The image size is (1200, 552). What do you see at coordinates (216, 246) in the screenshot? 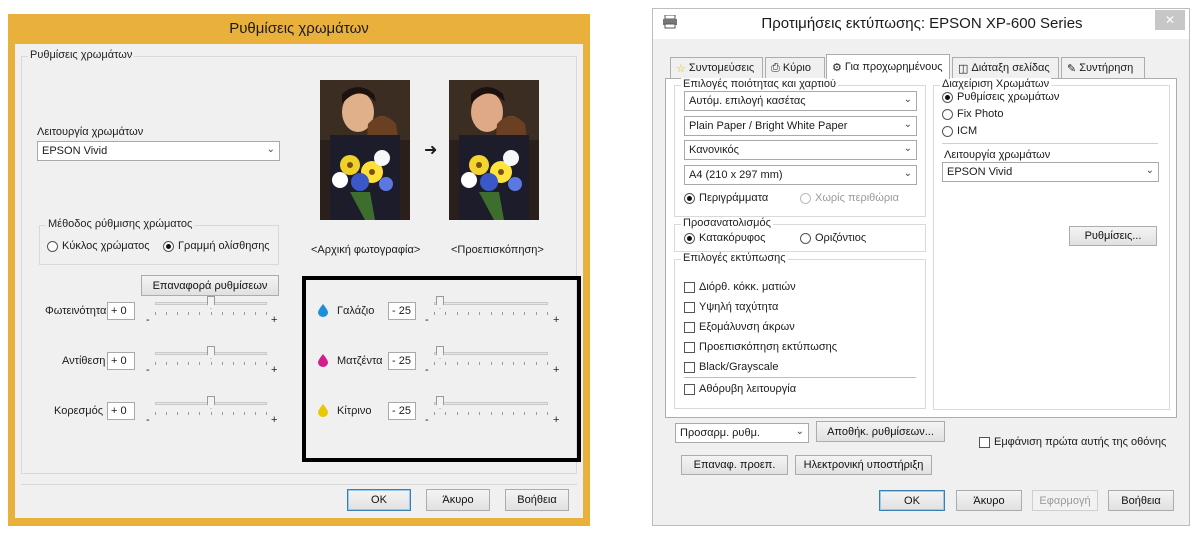
I see `slide-bar-radio: Γραμμή ολίσθησης` at bounding box center [216, 246].